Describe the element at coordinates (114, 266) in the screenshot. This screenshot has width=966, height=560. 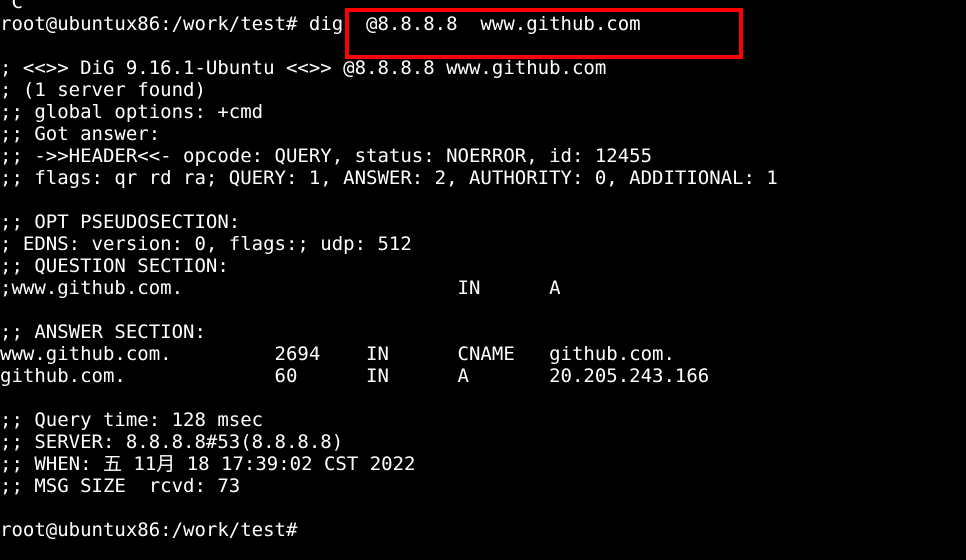
I see `question-section-header: ;; QUESTION SECTION:` at that location.